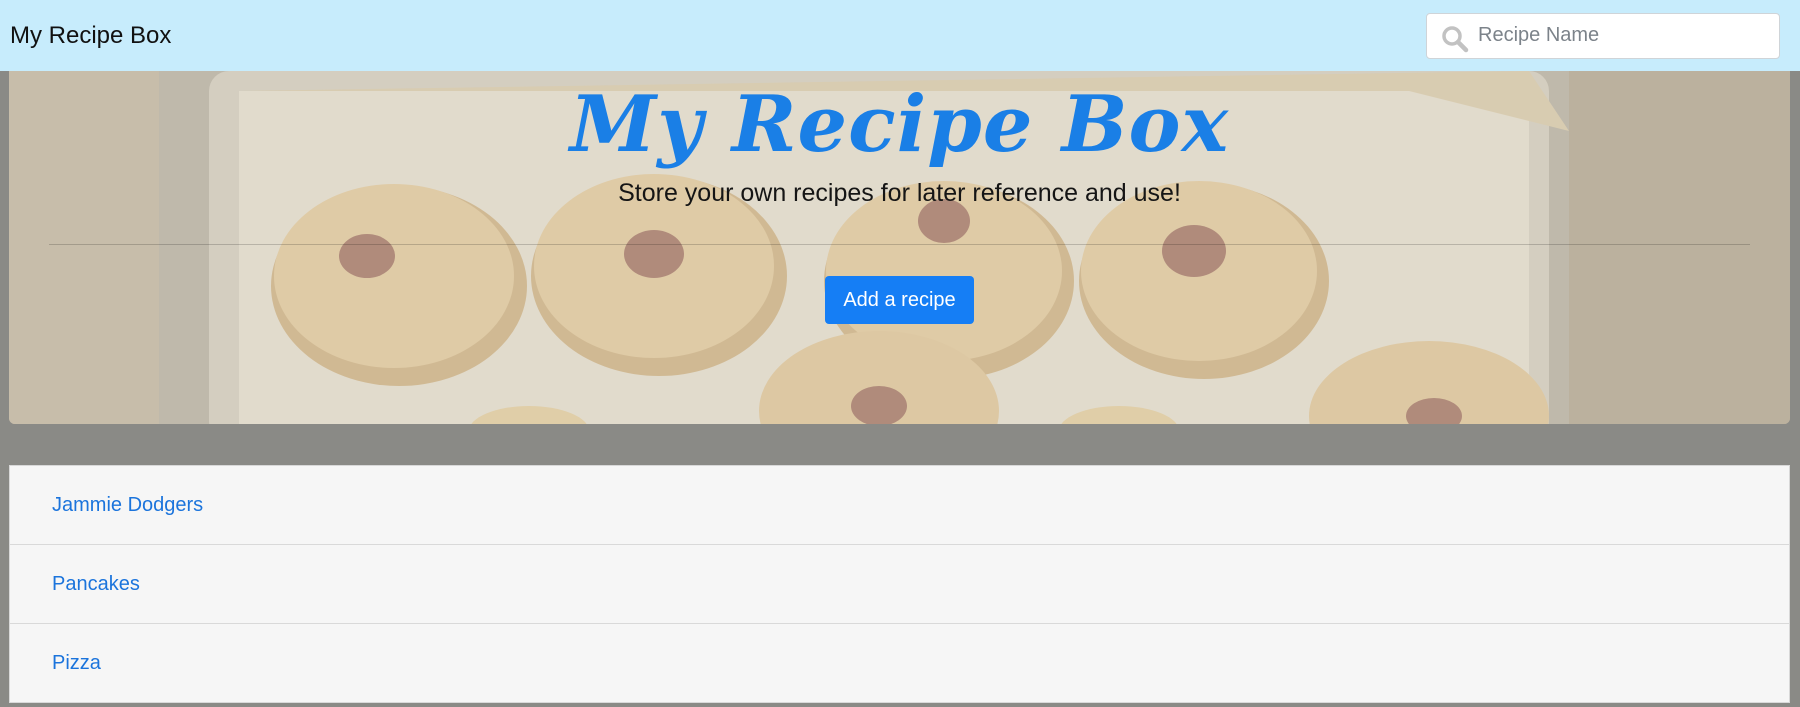 This screenshot has height=707, width=1800. Describe the element at coordinates (899, 124) in the screenshot. I see `hero-title: My Recipe Box` at that location.